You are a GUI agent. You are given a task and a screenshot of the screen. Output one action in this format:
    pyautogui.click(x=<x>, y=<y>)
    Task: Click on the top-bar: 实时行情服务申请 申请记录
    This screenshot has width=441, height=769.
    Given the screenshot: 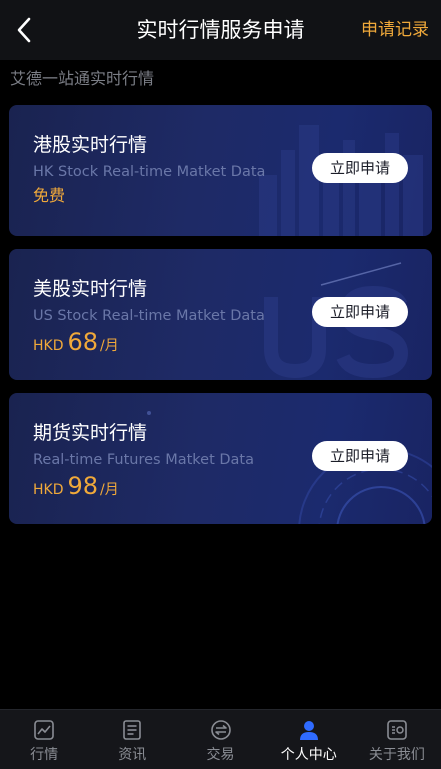 What is the action you would take?
    pyautogui.click(x=220, y=30)
    